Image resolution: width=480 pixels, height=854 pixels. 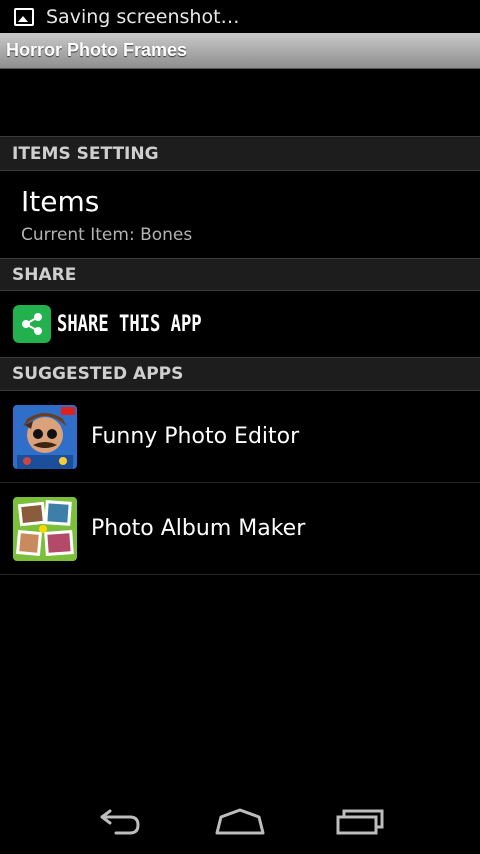 I want to click on section-title: ITEMS SETTING, so click(x=85, y=153).